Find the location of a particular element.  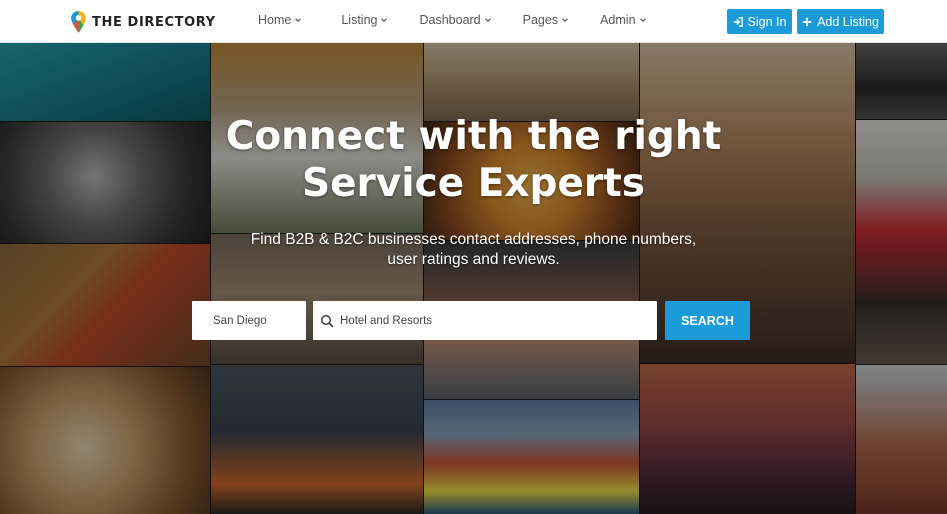

main-menu: Home Listing Dashboard Pages Admin is located at coordinates (452, 20).